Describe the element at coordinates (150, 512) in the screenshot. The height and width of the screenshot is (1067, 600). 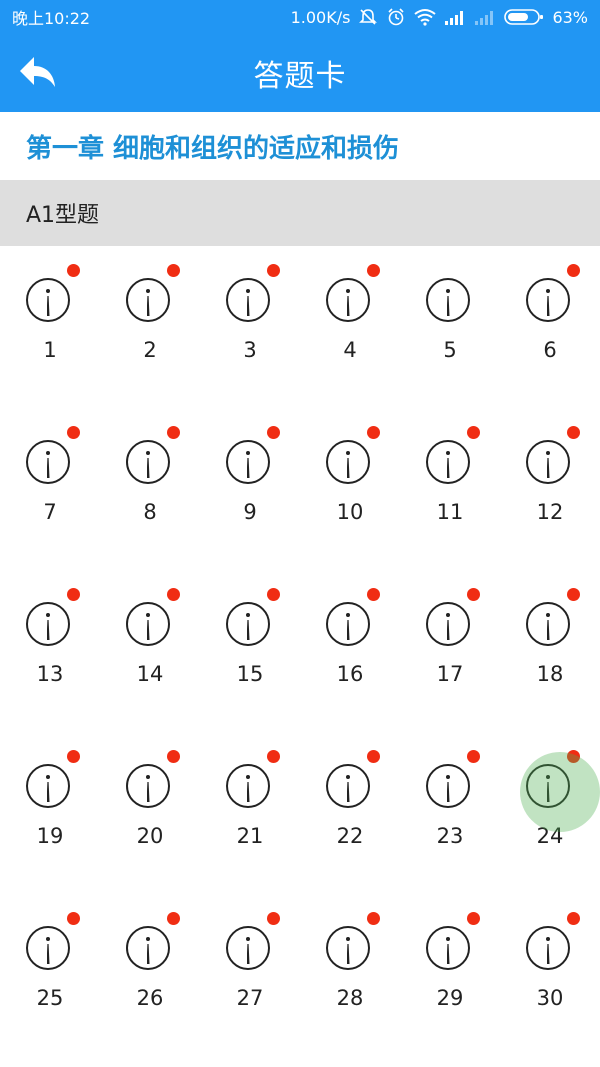
I see `question-number: 8` at that location.